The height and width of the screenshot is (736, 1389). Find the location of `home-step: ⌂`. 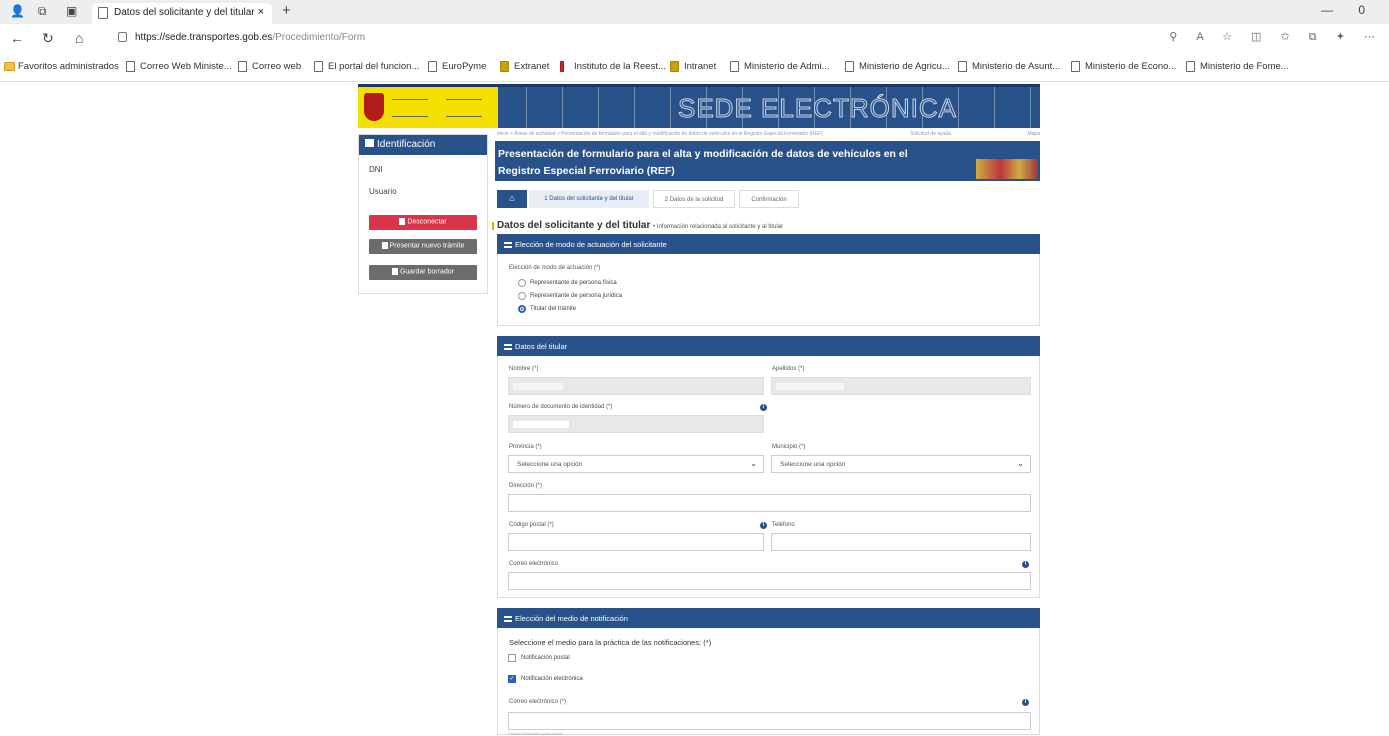

home-step: ⌂ is located at coordinates (512, 199).